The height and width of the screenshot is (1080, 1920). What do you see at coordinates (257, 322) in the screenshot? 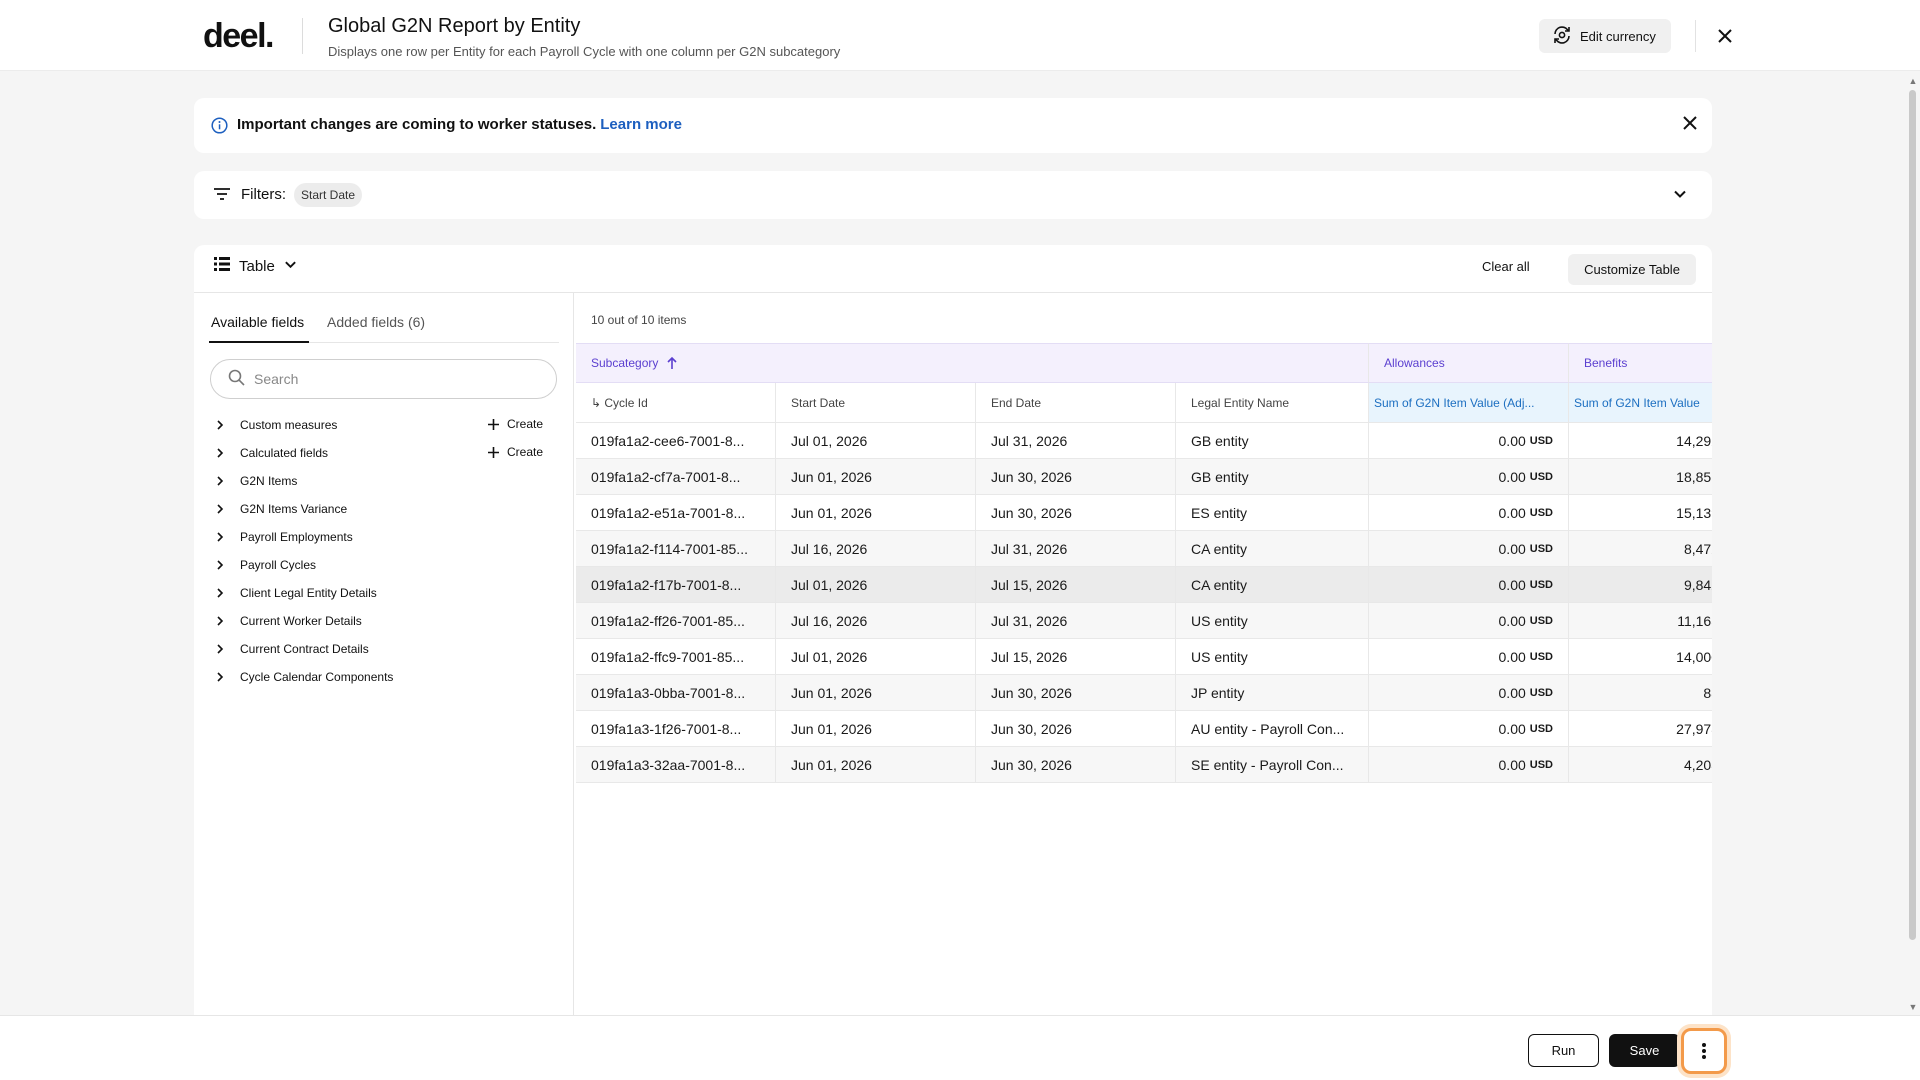
I see `tab-available-fields: Available fields` at bounding box center [257, 322].